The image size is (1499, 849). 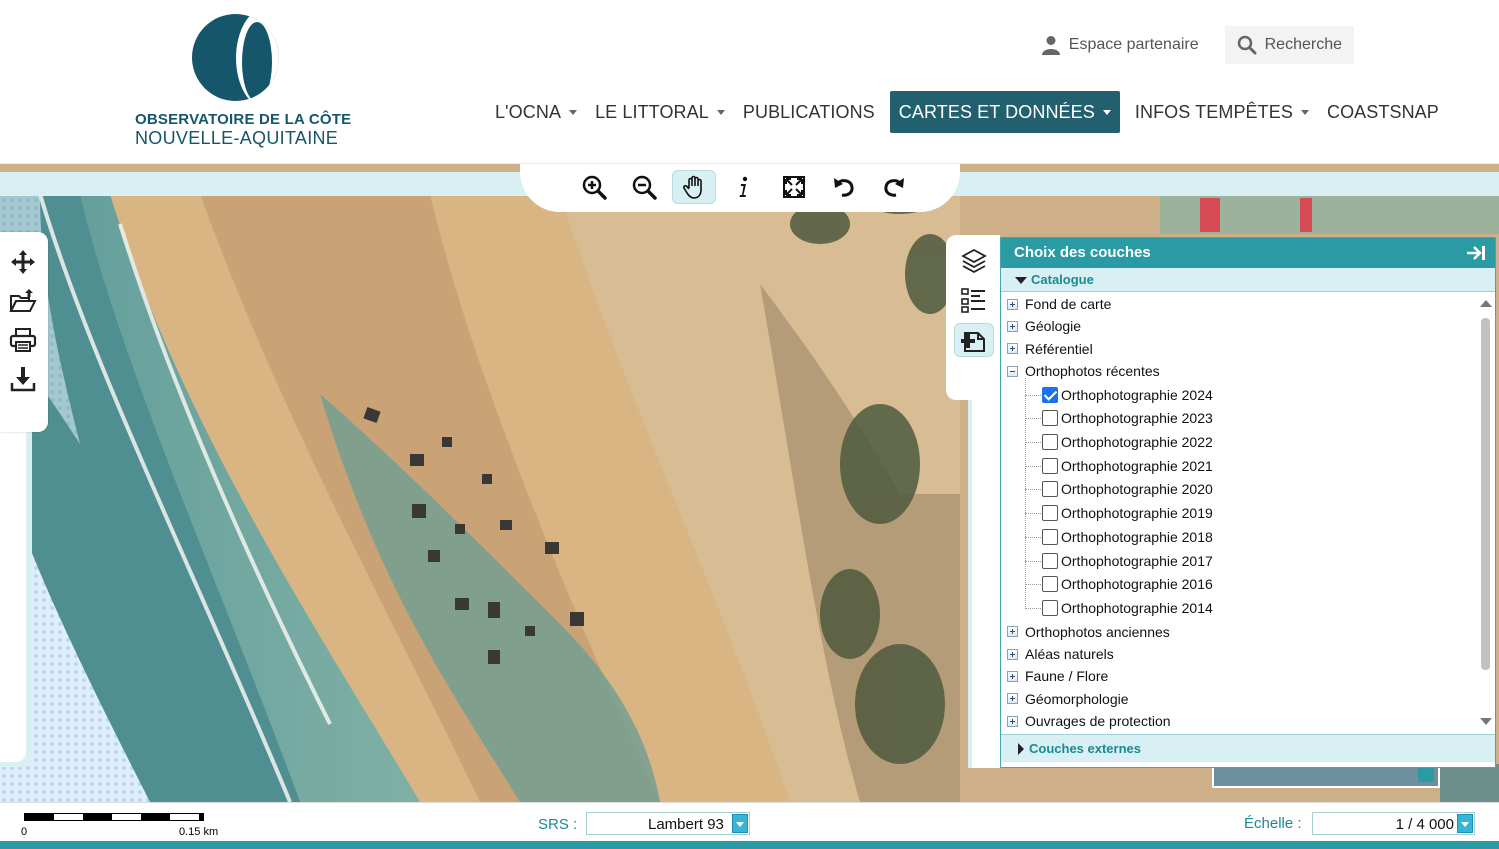 I want to click on layer-label: Orthophotographie 2018, so click(x=1137, y=536).